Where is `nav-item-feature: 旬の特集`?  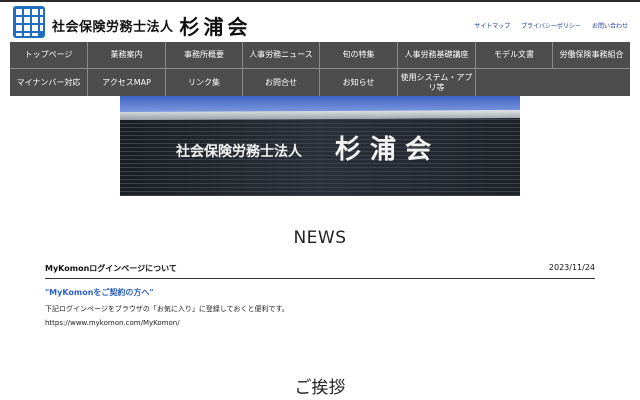
nav-item-feature: 旬の特集 is located at coordinates (359, 55).